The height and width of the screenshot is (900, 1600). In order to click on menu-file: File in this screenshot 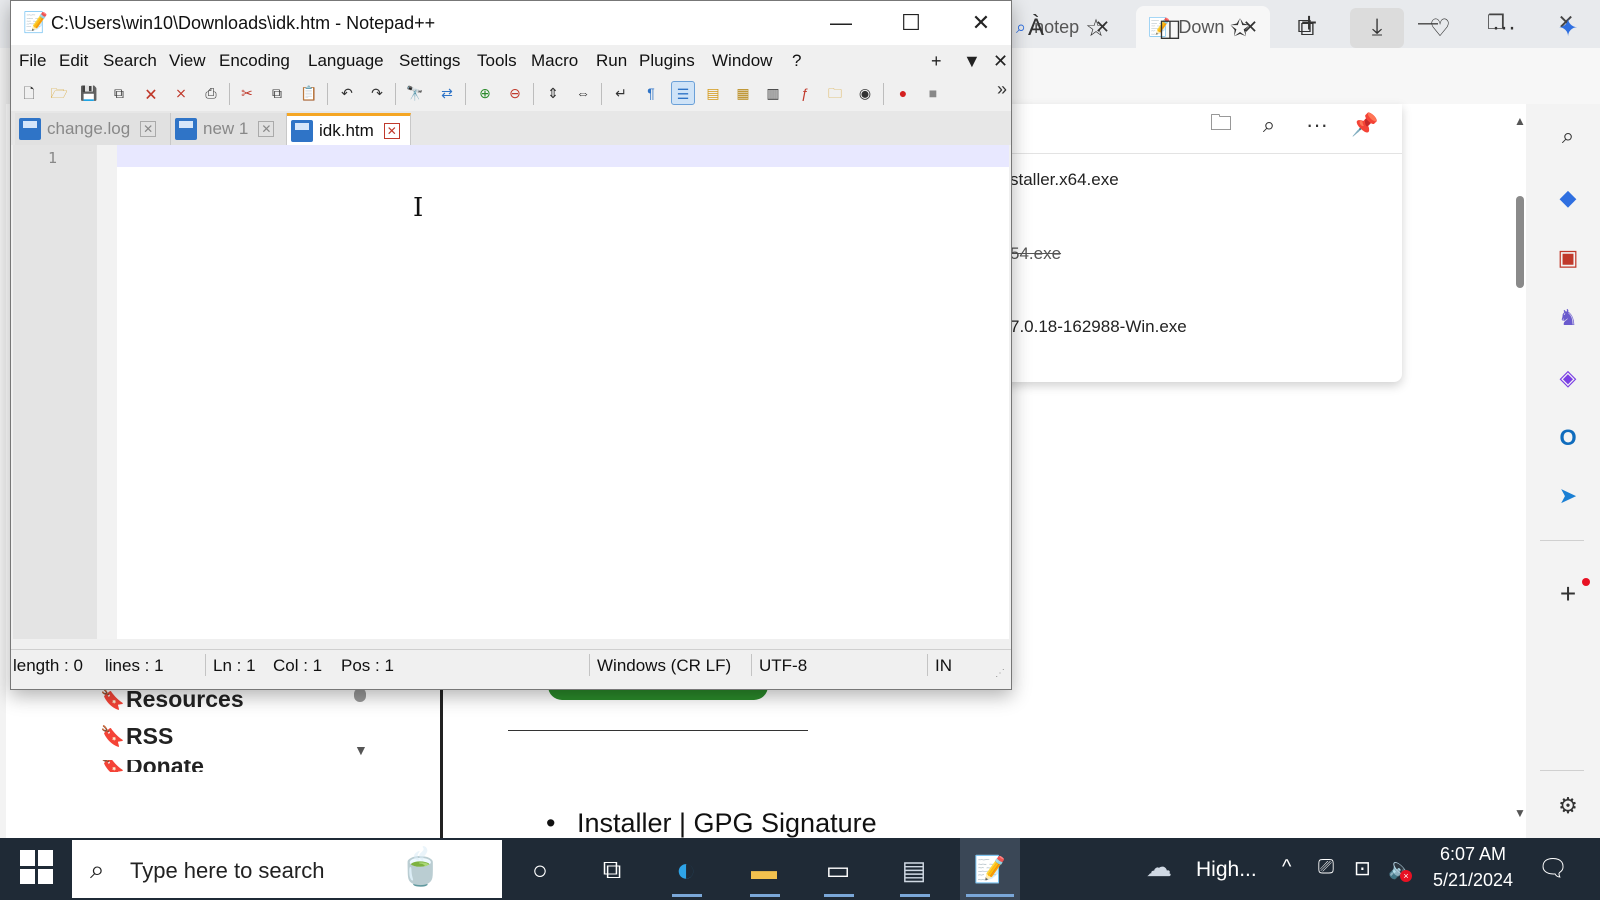, I will do `click(32, 61)`.